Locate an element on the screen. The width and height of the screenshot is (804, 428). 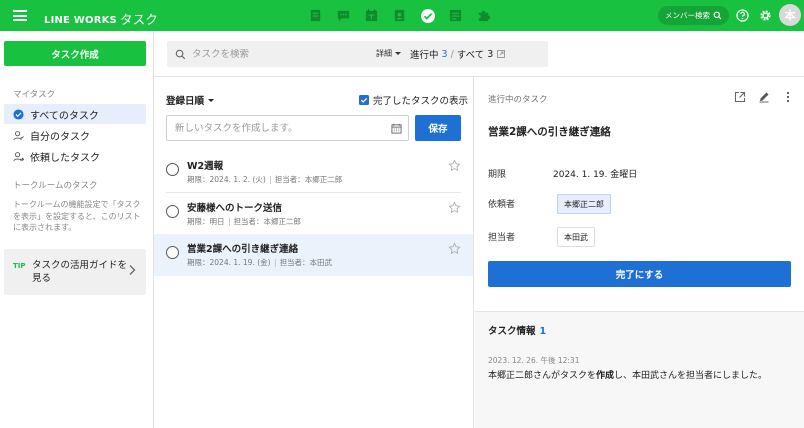
task-title: W2週報 is located at coordinates (205, 166).